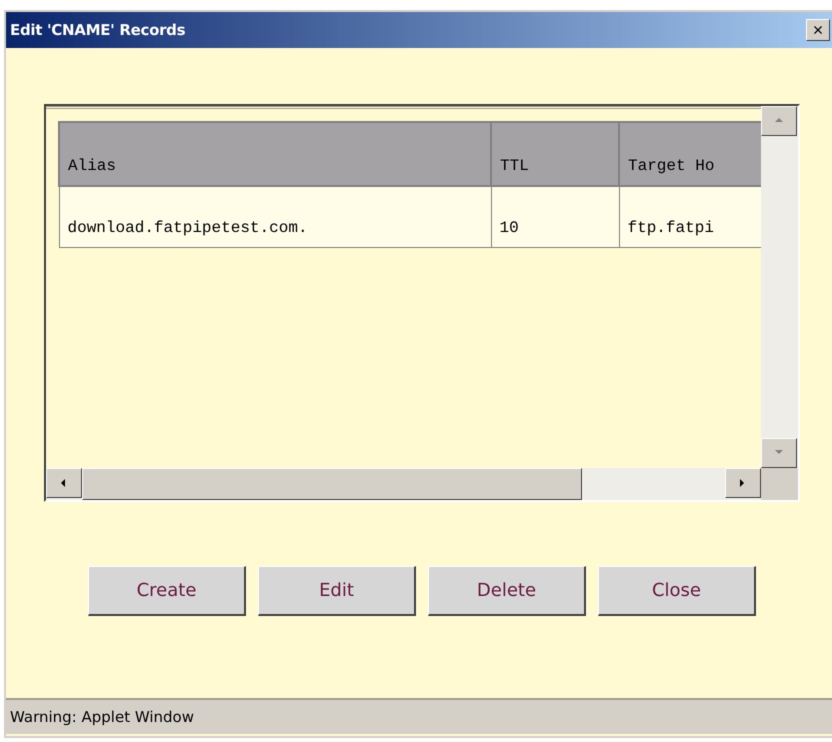 The height and width of the screenshot is (742, 832). I want to click on status-text: Warning: Applet Window, so click(102, 717).